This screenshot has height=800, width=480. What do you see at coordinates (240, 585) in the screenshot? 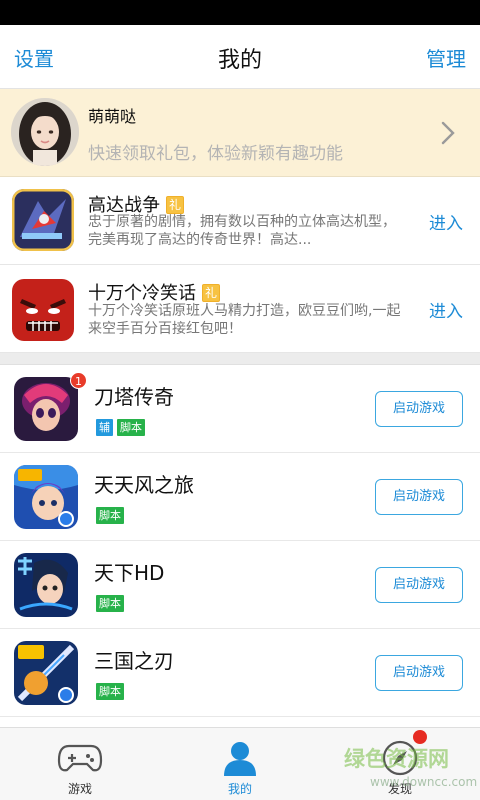
I see `installed-game-row: 天下HD 脚本 启动游戏` at bounding box center [240, 585].